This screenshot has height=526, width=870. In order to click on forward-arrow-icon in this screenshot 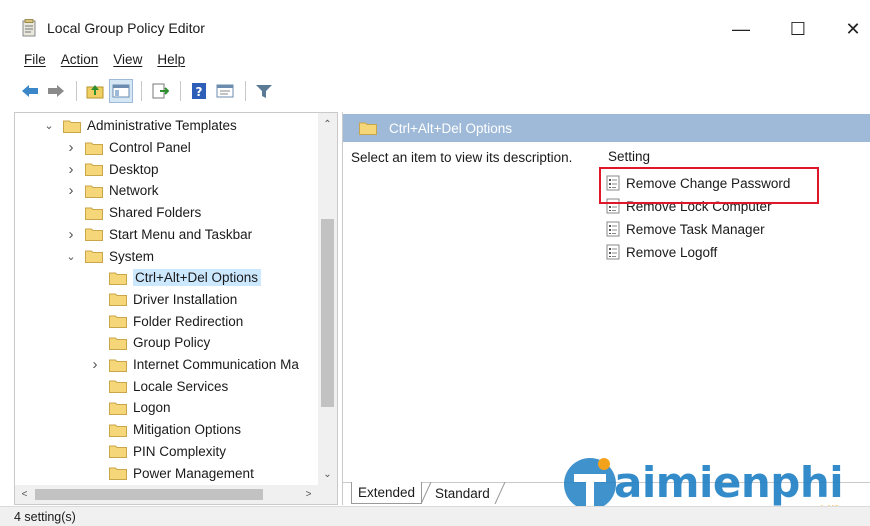, I will do `click(56, 91)`.